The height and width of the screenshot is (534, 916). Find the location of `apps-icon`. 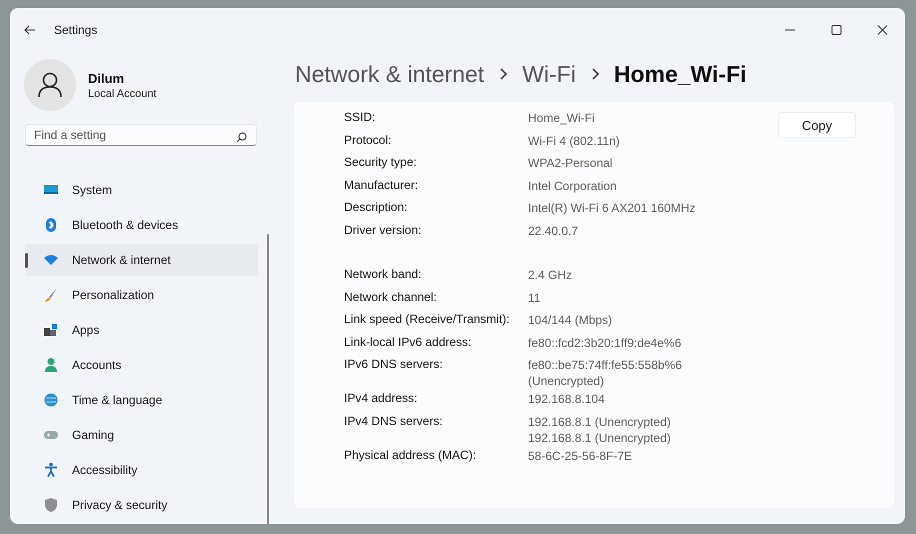

apps-icon is located at coordinates (51, 330).